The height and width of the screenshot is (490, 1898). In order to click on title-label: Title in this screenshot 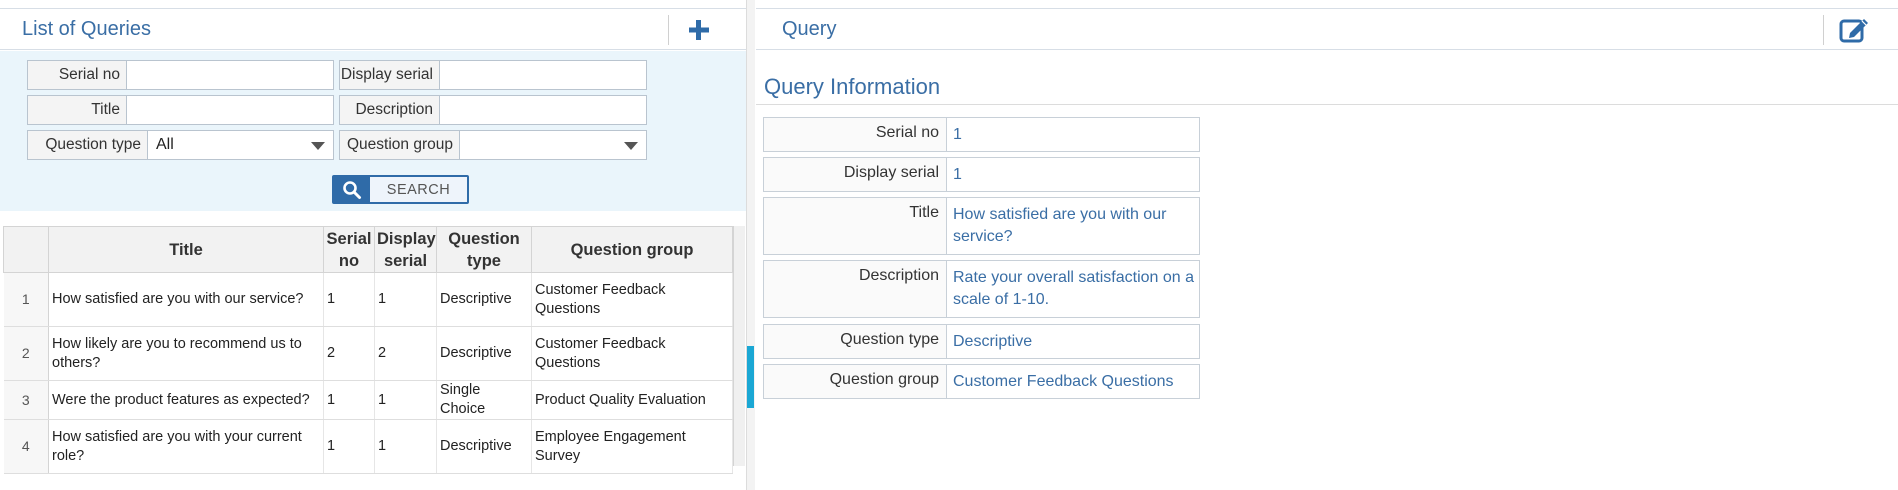, I will do `click(77, 110)`.